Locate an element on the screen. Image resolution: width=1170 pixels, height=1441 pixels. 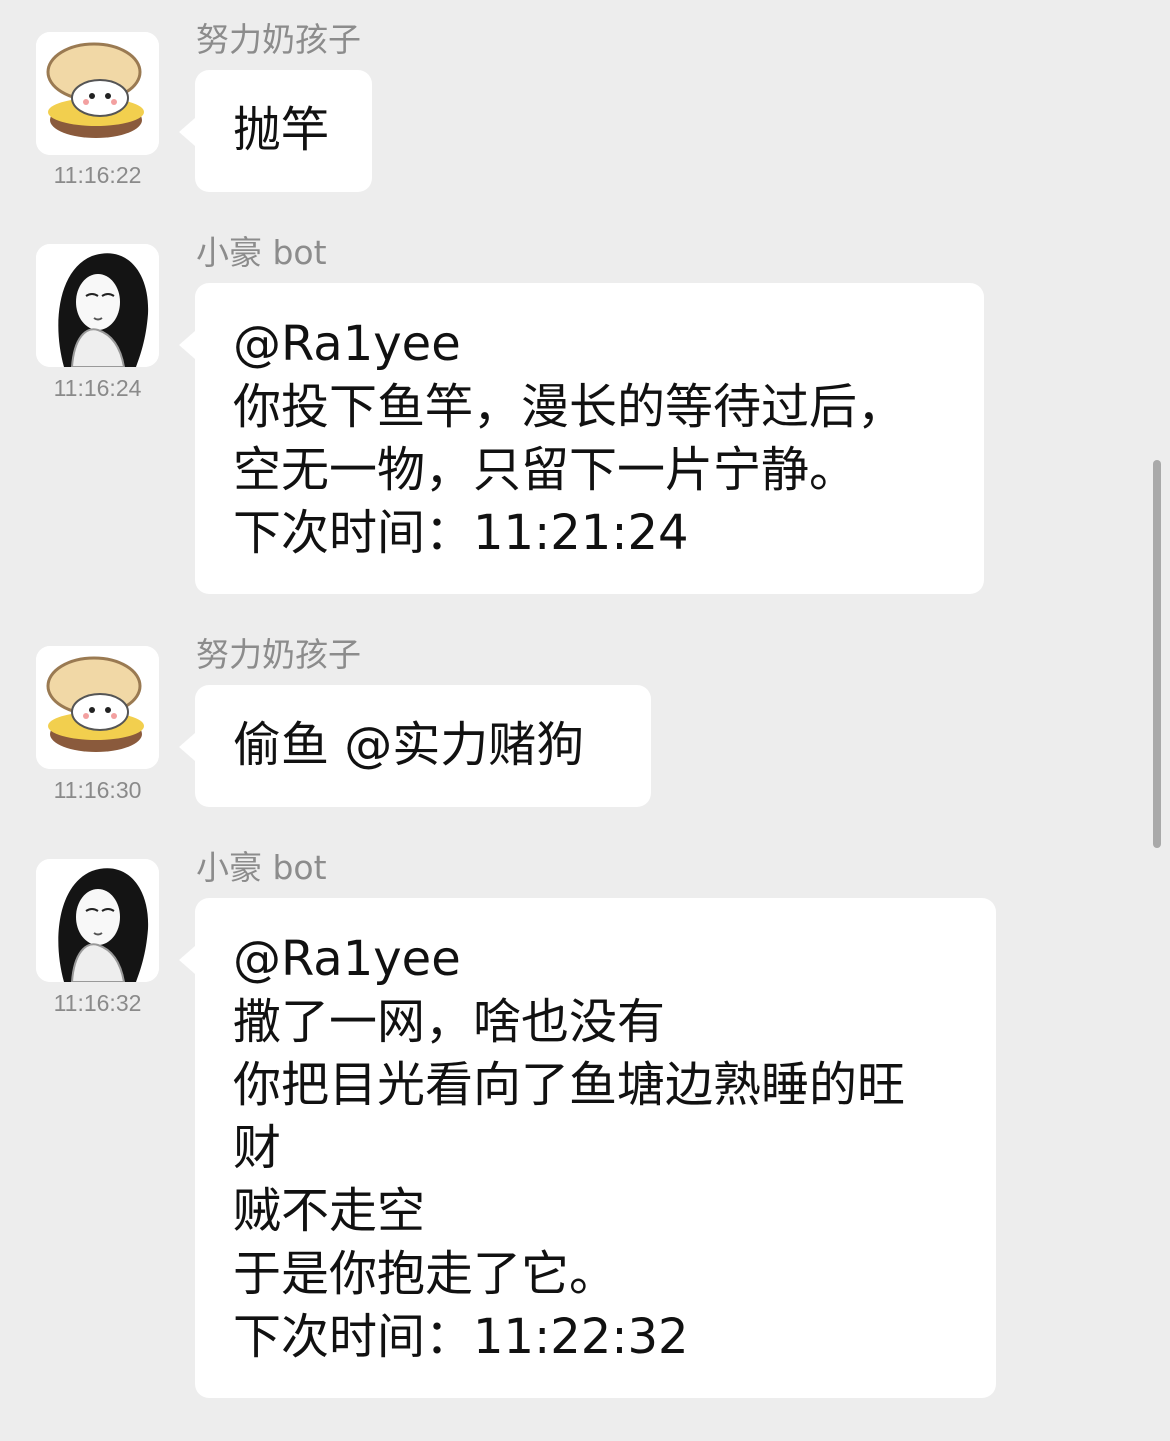
message-text: 于是你抱走了它。 is located at coordinates (425, 1274).